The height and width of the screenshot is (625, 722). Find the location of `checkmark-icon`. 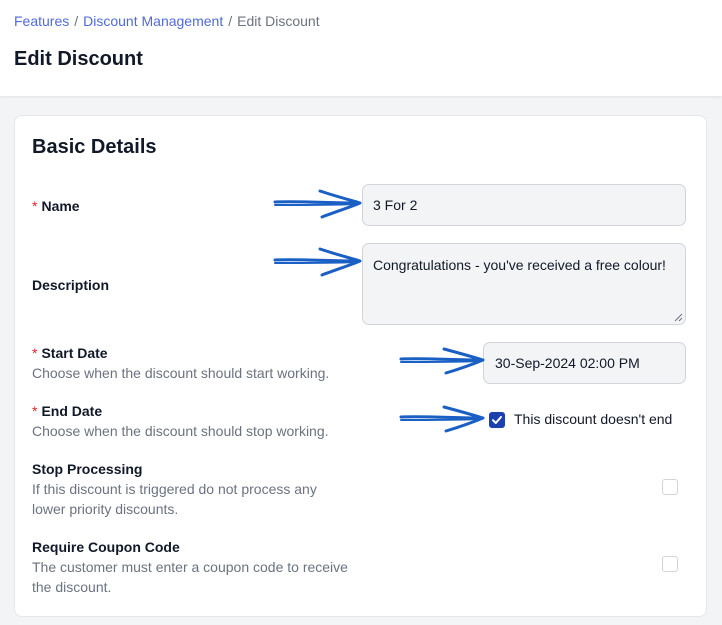

checkmark-icon is located at coordinates (497, 420).